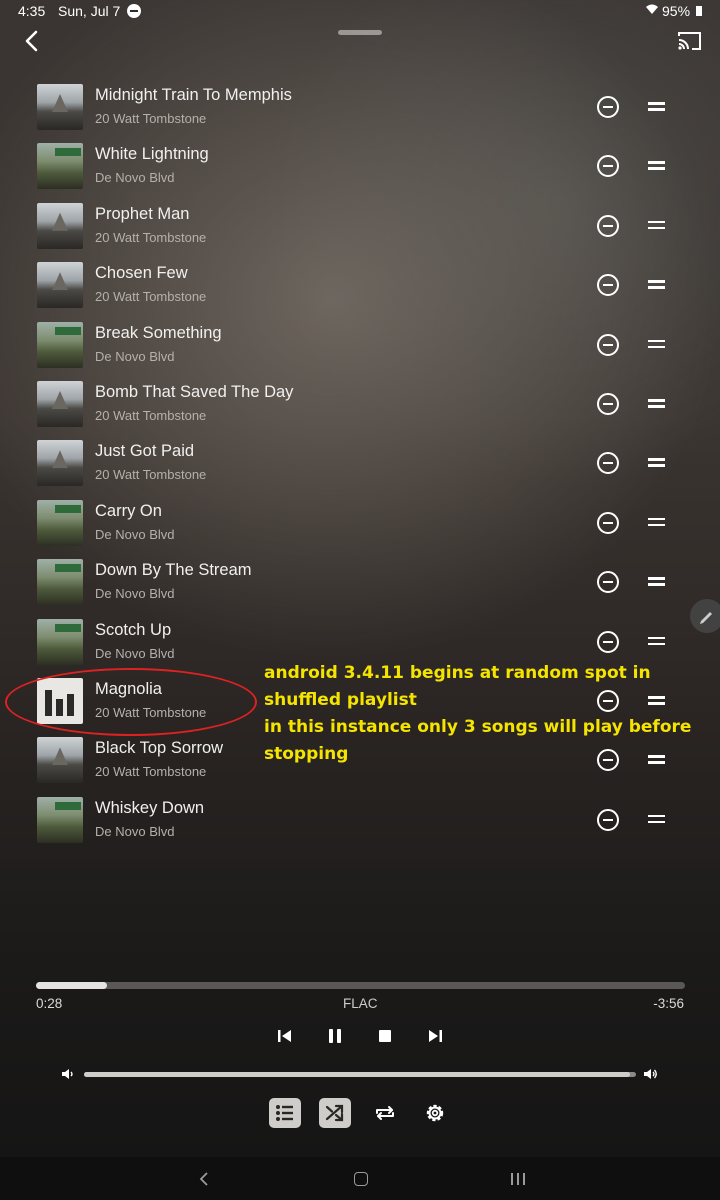 This screenshot has width=720, height=1200. What do you see at coordinates (306, 754) in the screenshot?
I see `annotation-line: stopping` at bounding box center [306, 754].